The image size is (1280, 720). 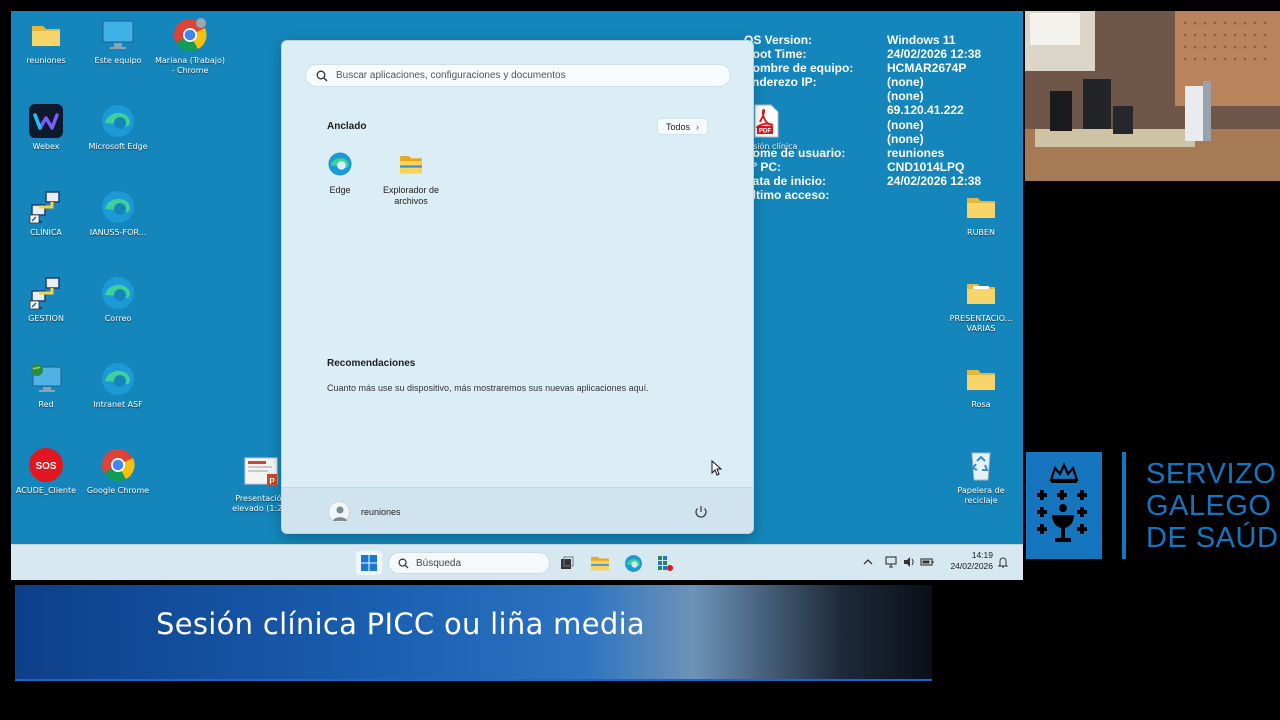 What do you see at coordinates (981, 385) in the screenshot?
I see `desktop-icon-rosa: Rosa` at bounding box center [981, 385].